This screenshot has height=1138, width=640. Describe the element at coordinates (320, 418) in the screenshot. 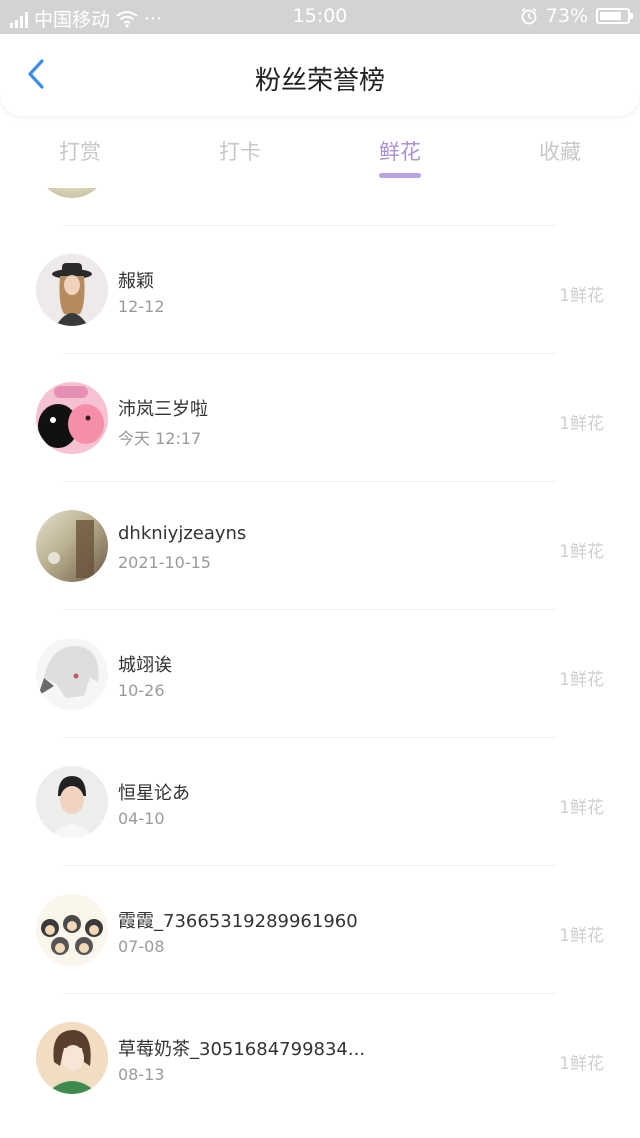

I see `list-item: 沛岚三岁啦 今天 12:17 1鲜花` at that location.